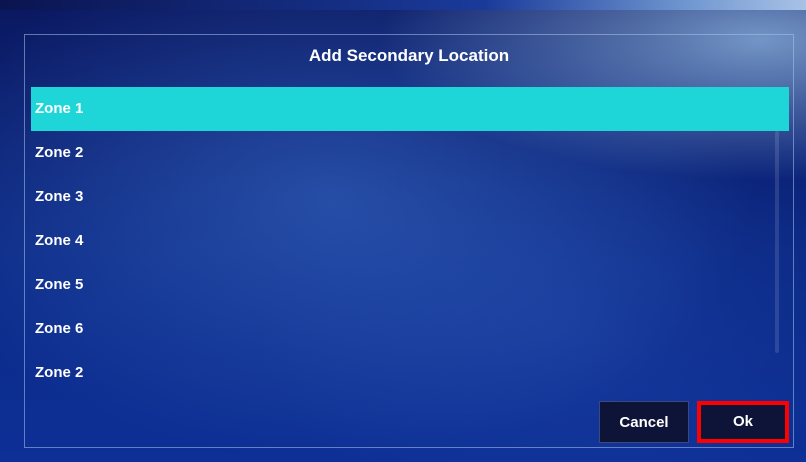 This screenshot has width=806, height=462. Describe the element at coordinates (403, 5) in the screenshot. I see `top-edge` at that location.